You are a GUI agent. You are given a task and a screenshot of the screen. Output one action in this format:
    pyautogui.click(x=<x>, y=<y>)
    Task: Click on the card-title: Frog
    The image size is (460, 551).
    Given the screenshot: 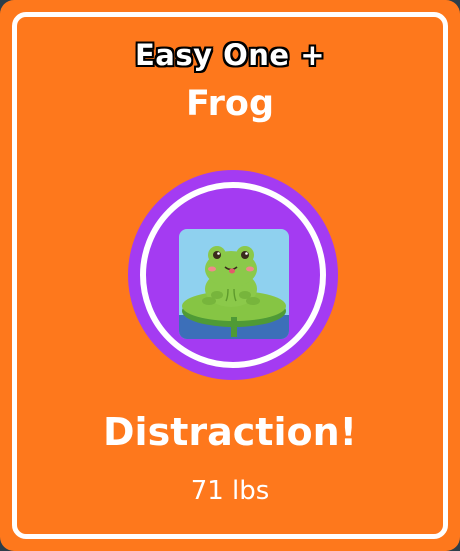 What is the action you would take?
    pyautogui.click(x=230, y=104)
    